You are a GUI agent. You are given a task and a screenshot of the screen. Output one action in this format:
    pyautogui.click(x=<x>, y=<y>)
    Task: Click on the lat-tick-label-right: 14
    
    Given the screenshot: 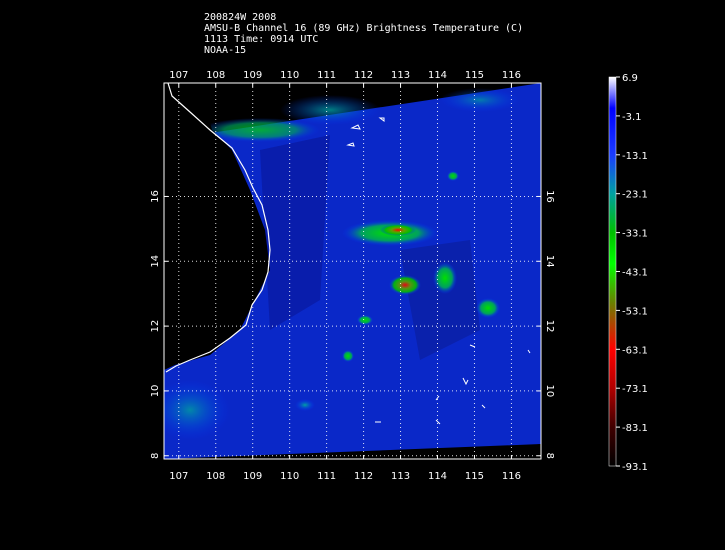 What is the action you would take?
    pyautogui.click(x=549, y=261)
    